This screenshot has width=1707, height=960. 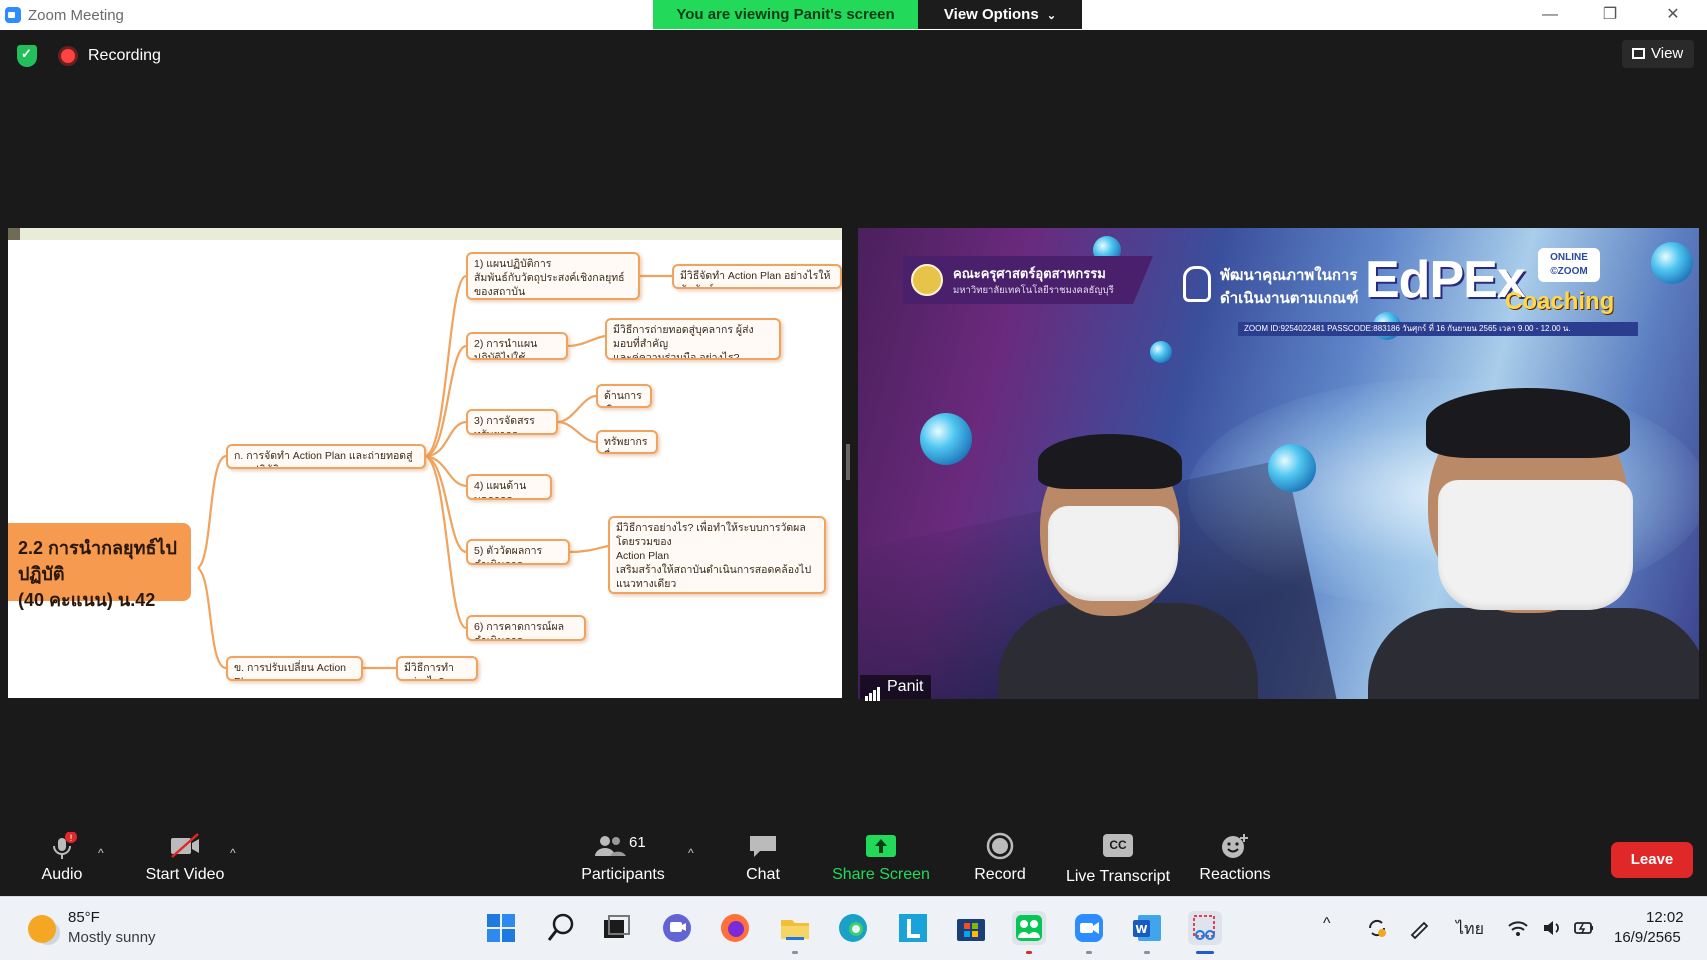 What do you see at coordinates (1029, 932) in the screenshot?
I see `line-app-icon` at bounding box center [1029, 932].